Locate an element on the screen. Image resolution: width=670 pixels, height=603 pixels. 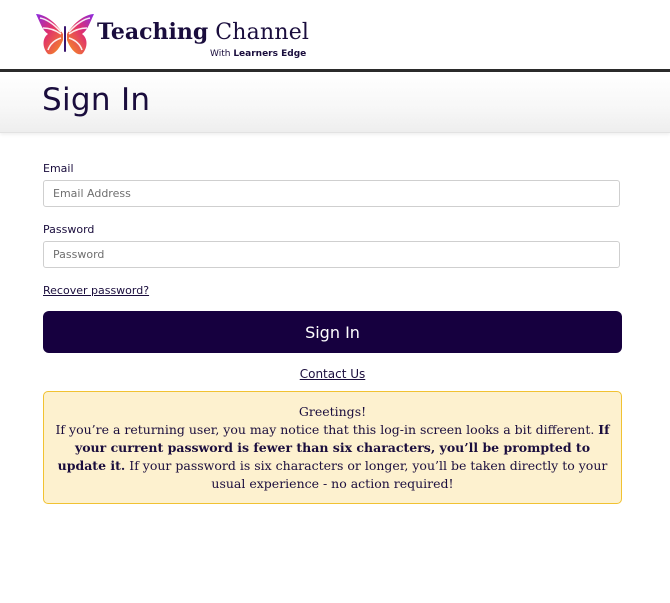
contact-us-link: Contact Us is located at coordinates (333, 374).